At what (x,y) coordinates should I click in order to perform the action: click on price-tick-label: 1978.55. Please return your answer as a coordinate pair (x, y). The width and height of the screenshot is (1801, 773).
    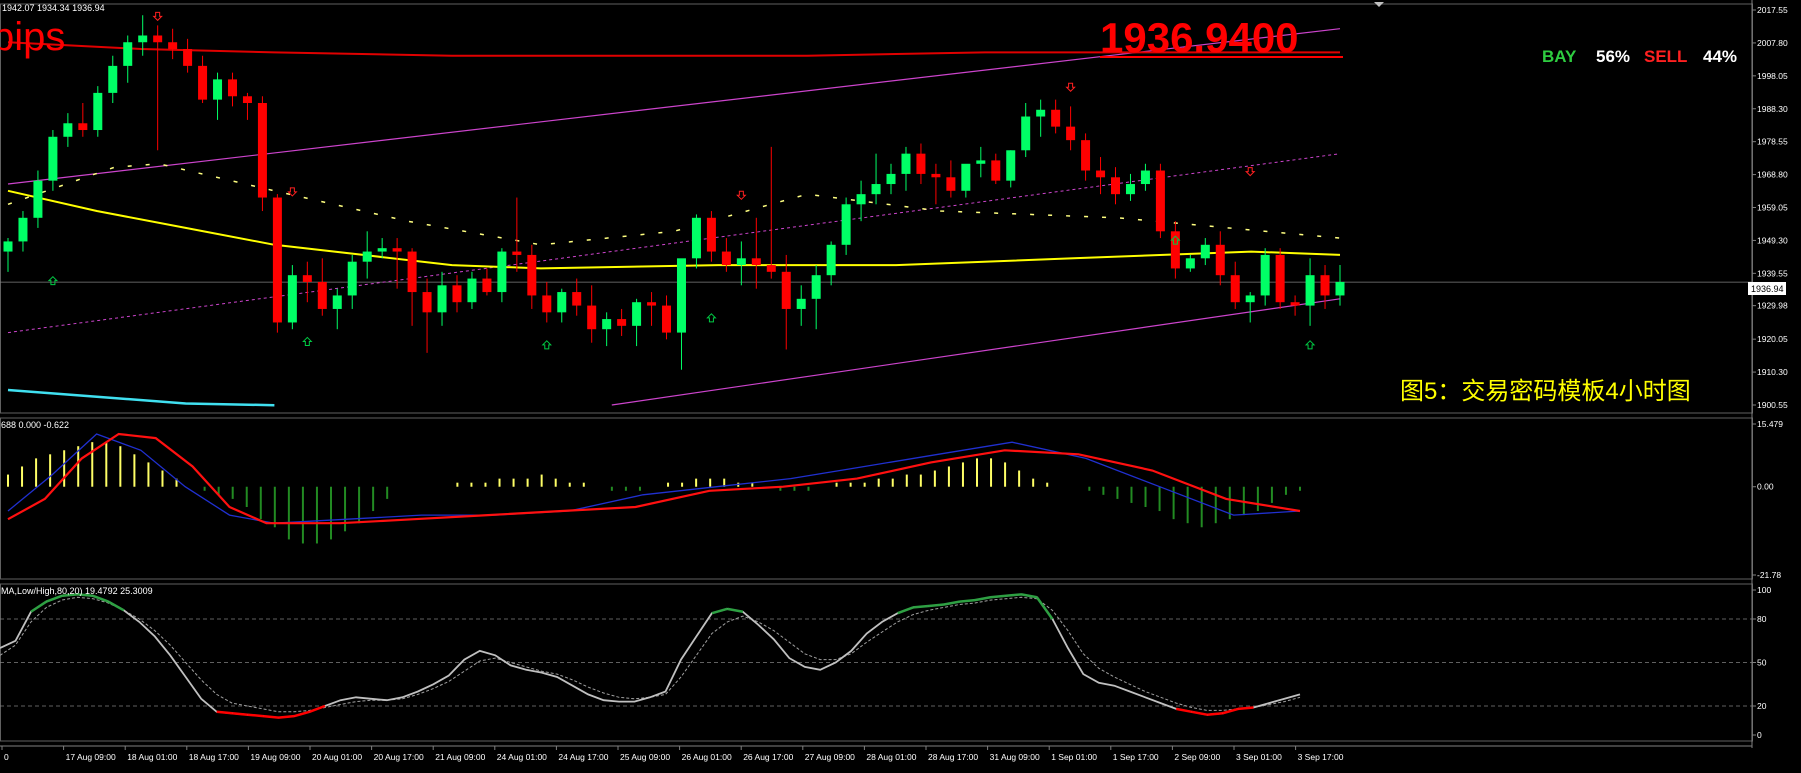
    Looking at the image, I should click on (1772, 142).